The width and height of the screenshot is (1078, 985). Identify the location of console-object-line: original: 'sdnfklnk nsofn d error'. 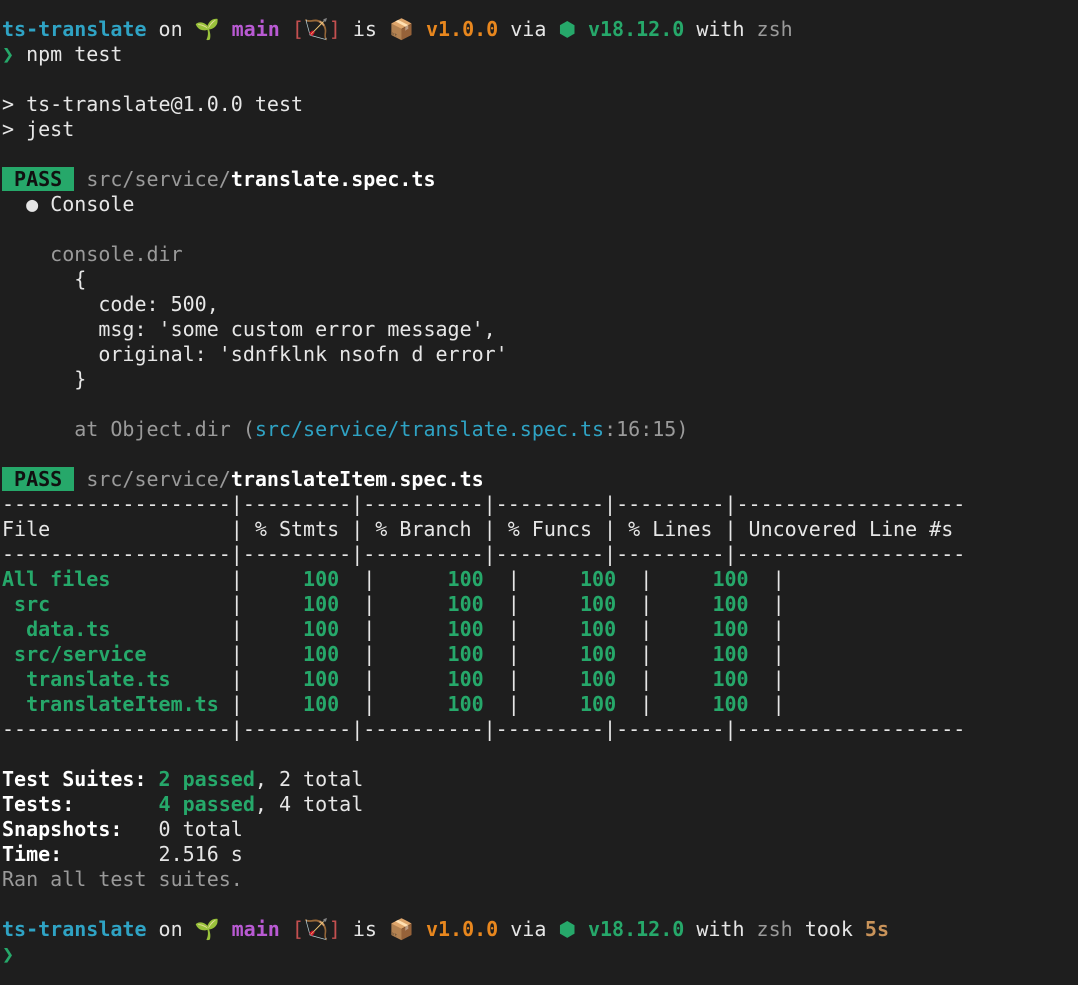
(539, 354).